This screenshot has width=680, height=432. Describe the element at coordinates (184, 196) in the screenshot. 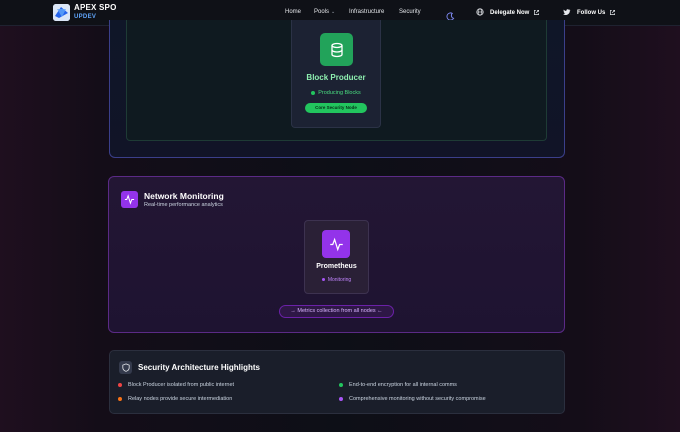

I see `network-monitoring-title: Network Monitoring` at that location.